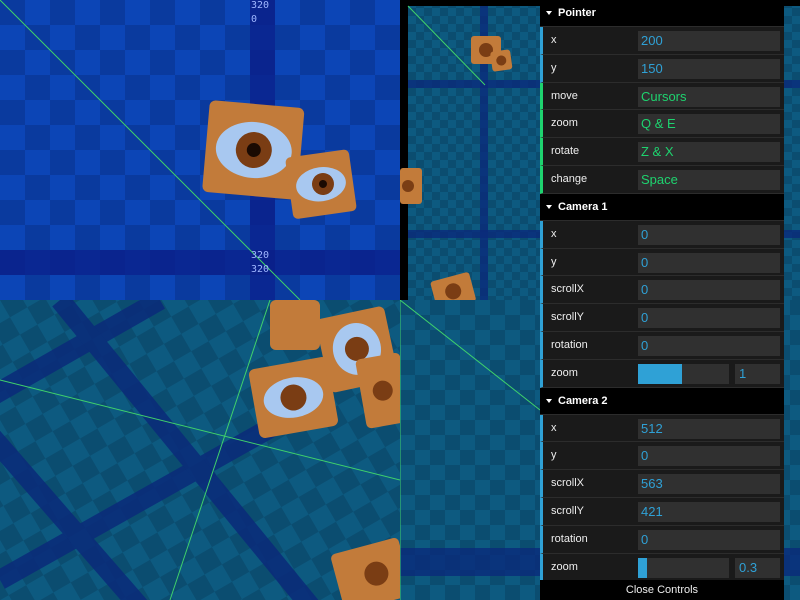  Describe the element at coordinates (662, 401) in the screenshot. I see `folder-camera-2: Camera 2` at that location.